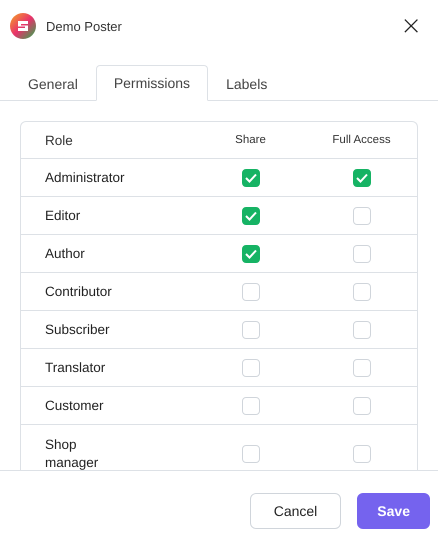 This screenshot has width=438, height=558. I want to click on column-header: Role, so click(59, 140).